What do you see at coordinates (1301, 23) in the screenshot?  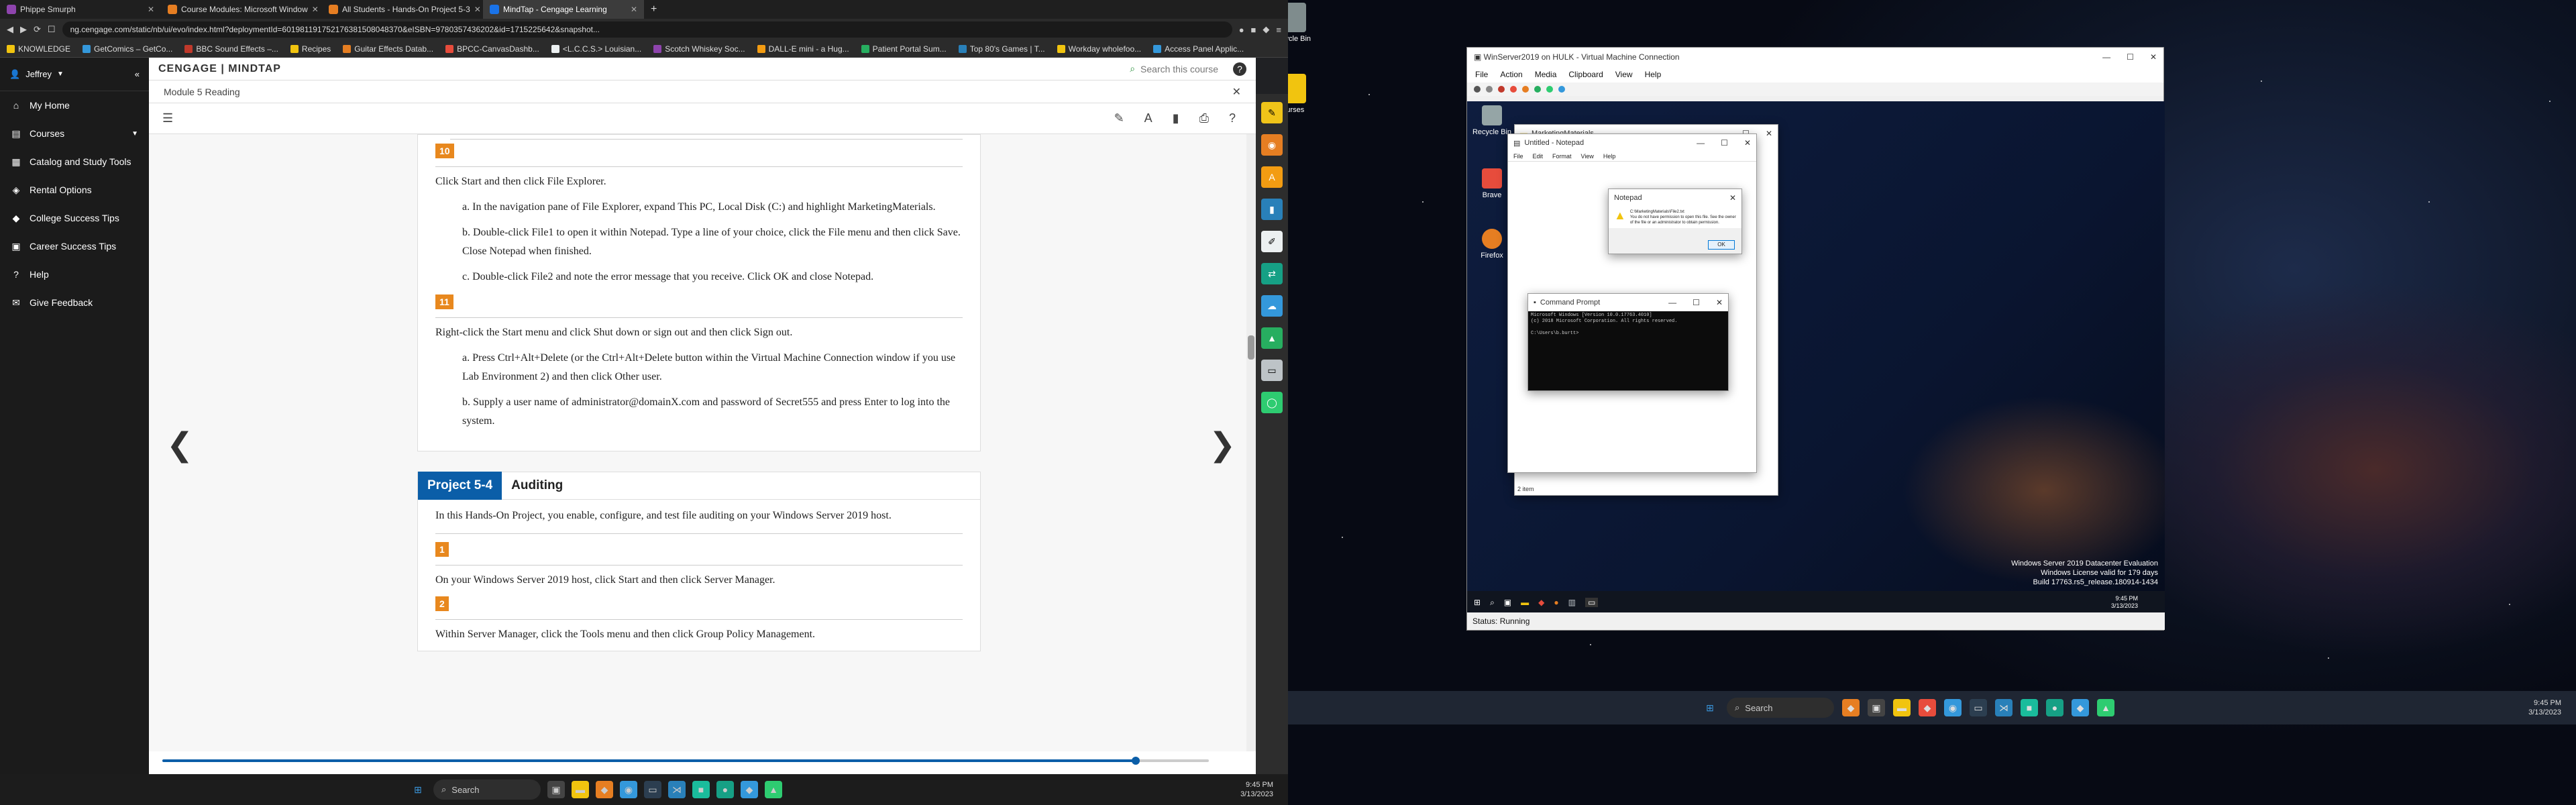 I see `desktop-recycle-bin: Recycle Bin` at bounding box center [1301, 23].